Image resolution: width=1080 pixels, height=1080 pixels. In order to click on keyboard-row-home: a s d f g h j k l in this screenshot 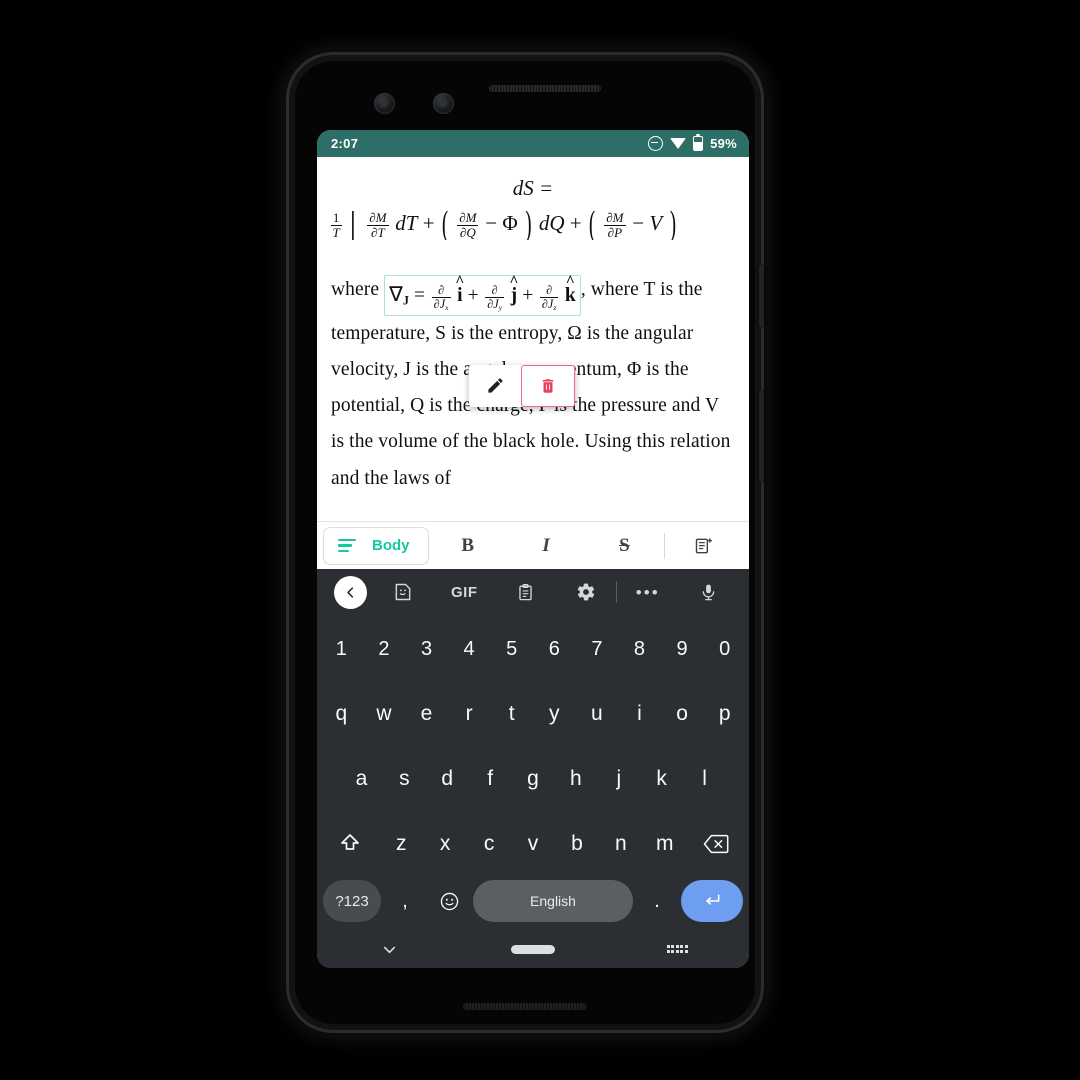, I will do `click(533, 779)`.